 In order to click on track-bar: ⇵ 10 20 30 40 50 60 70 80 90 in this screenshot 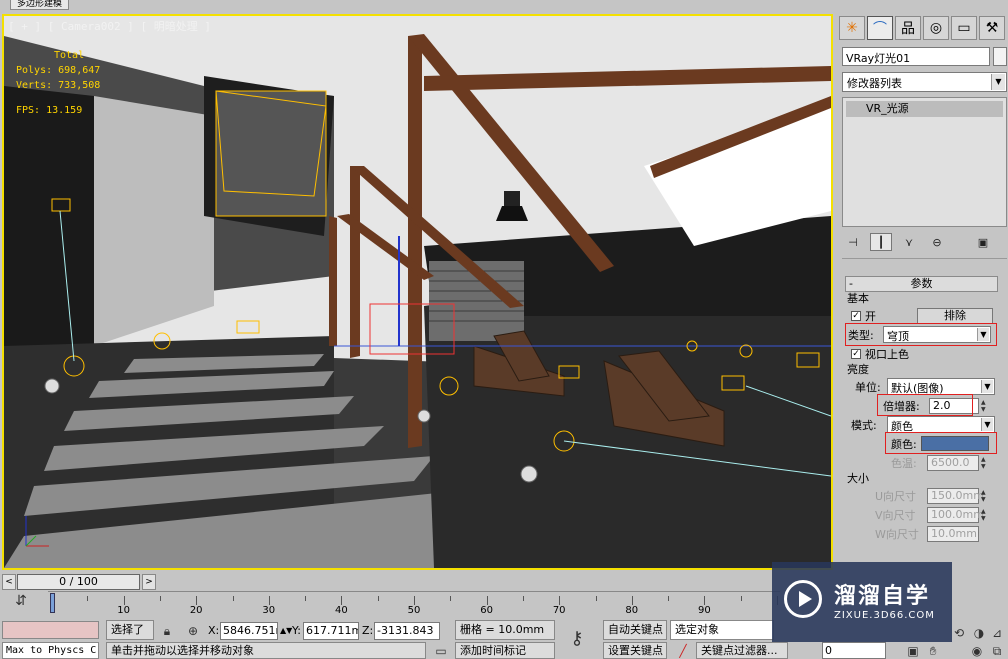, I will do `click(390, 603)`.